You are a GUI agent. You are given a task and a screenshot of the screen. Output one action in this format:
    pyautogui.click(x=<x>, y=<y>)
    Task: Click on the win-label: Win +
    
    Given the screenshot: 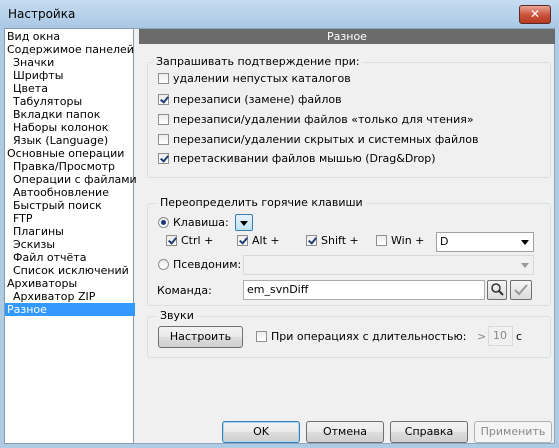 What is the action you would take?
    pyautogui.click(x=407, y=240)
    